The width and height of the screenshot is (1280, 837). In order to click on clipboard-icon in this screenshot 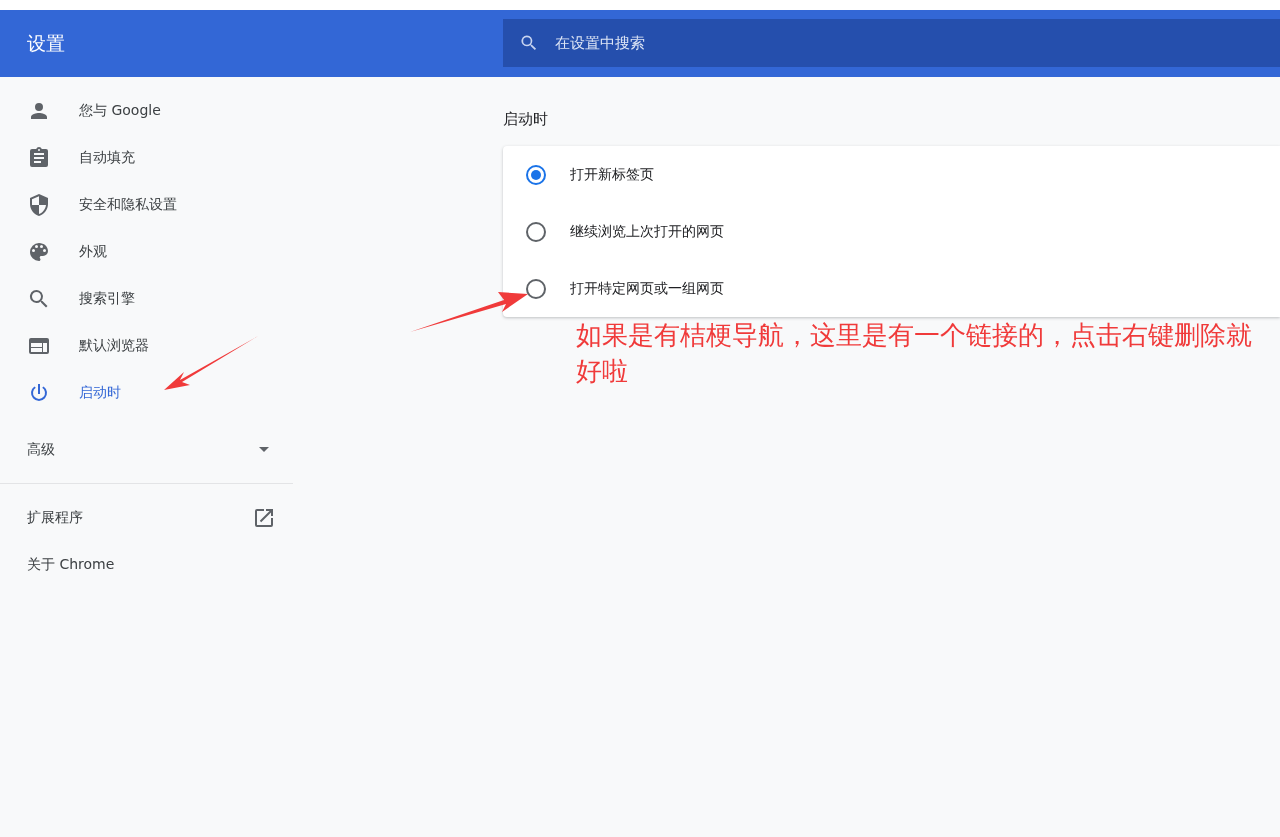, I will do `click(39, 157)`.